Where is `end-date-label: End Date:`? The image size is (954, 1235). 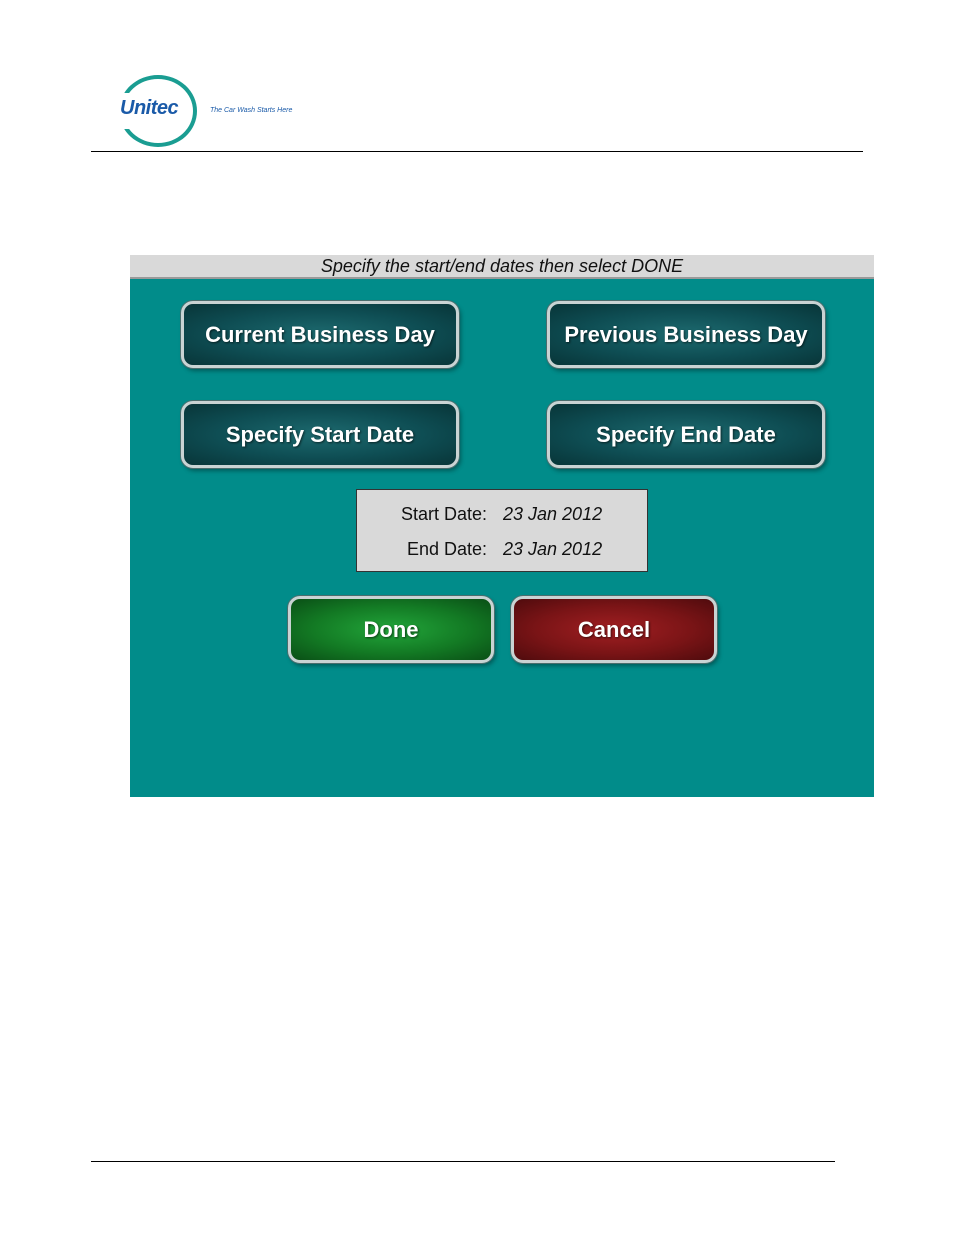 end-date-label: End Date: is located at coordinates (446, 549).